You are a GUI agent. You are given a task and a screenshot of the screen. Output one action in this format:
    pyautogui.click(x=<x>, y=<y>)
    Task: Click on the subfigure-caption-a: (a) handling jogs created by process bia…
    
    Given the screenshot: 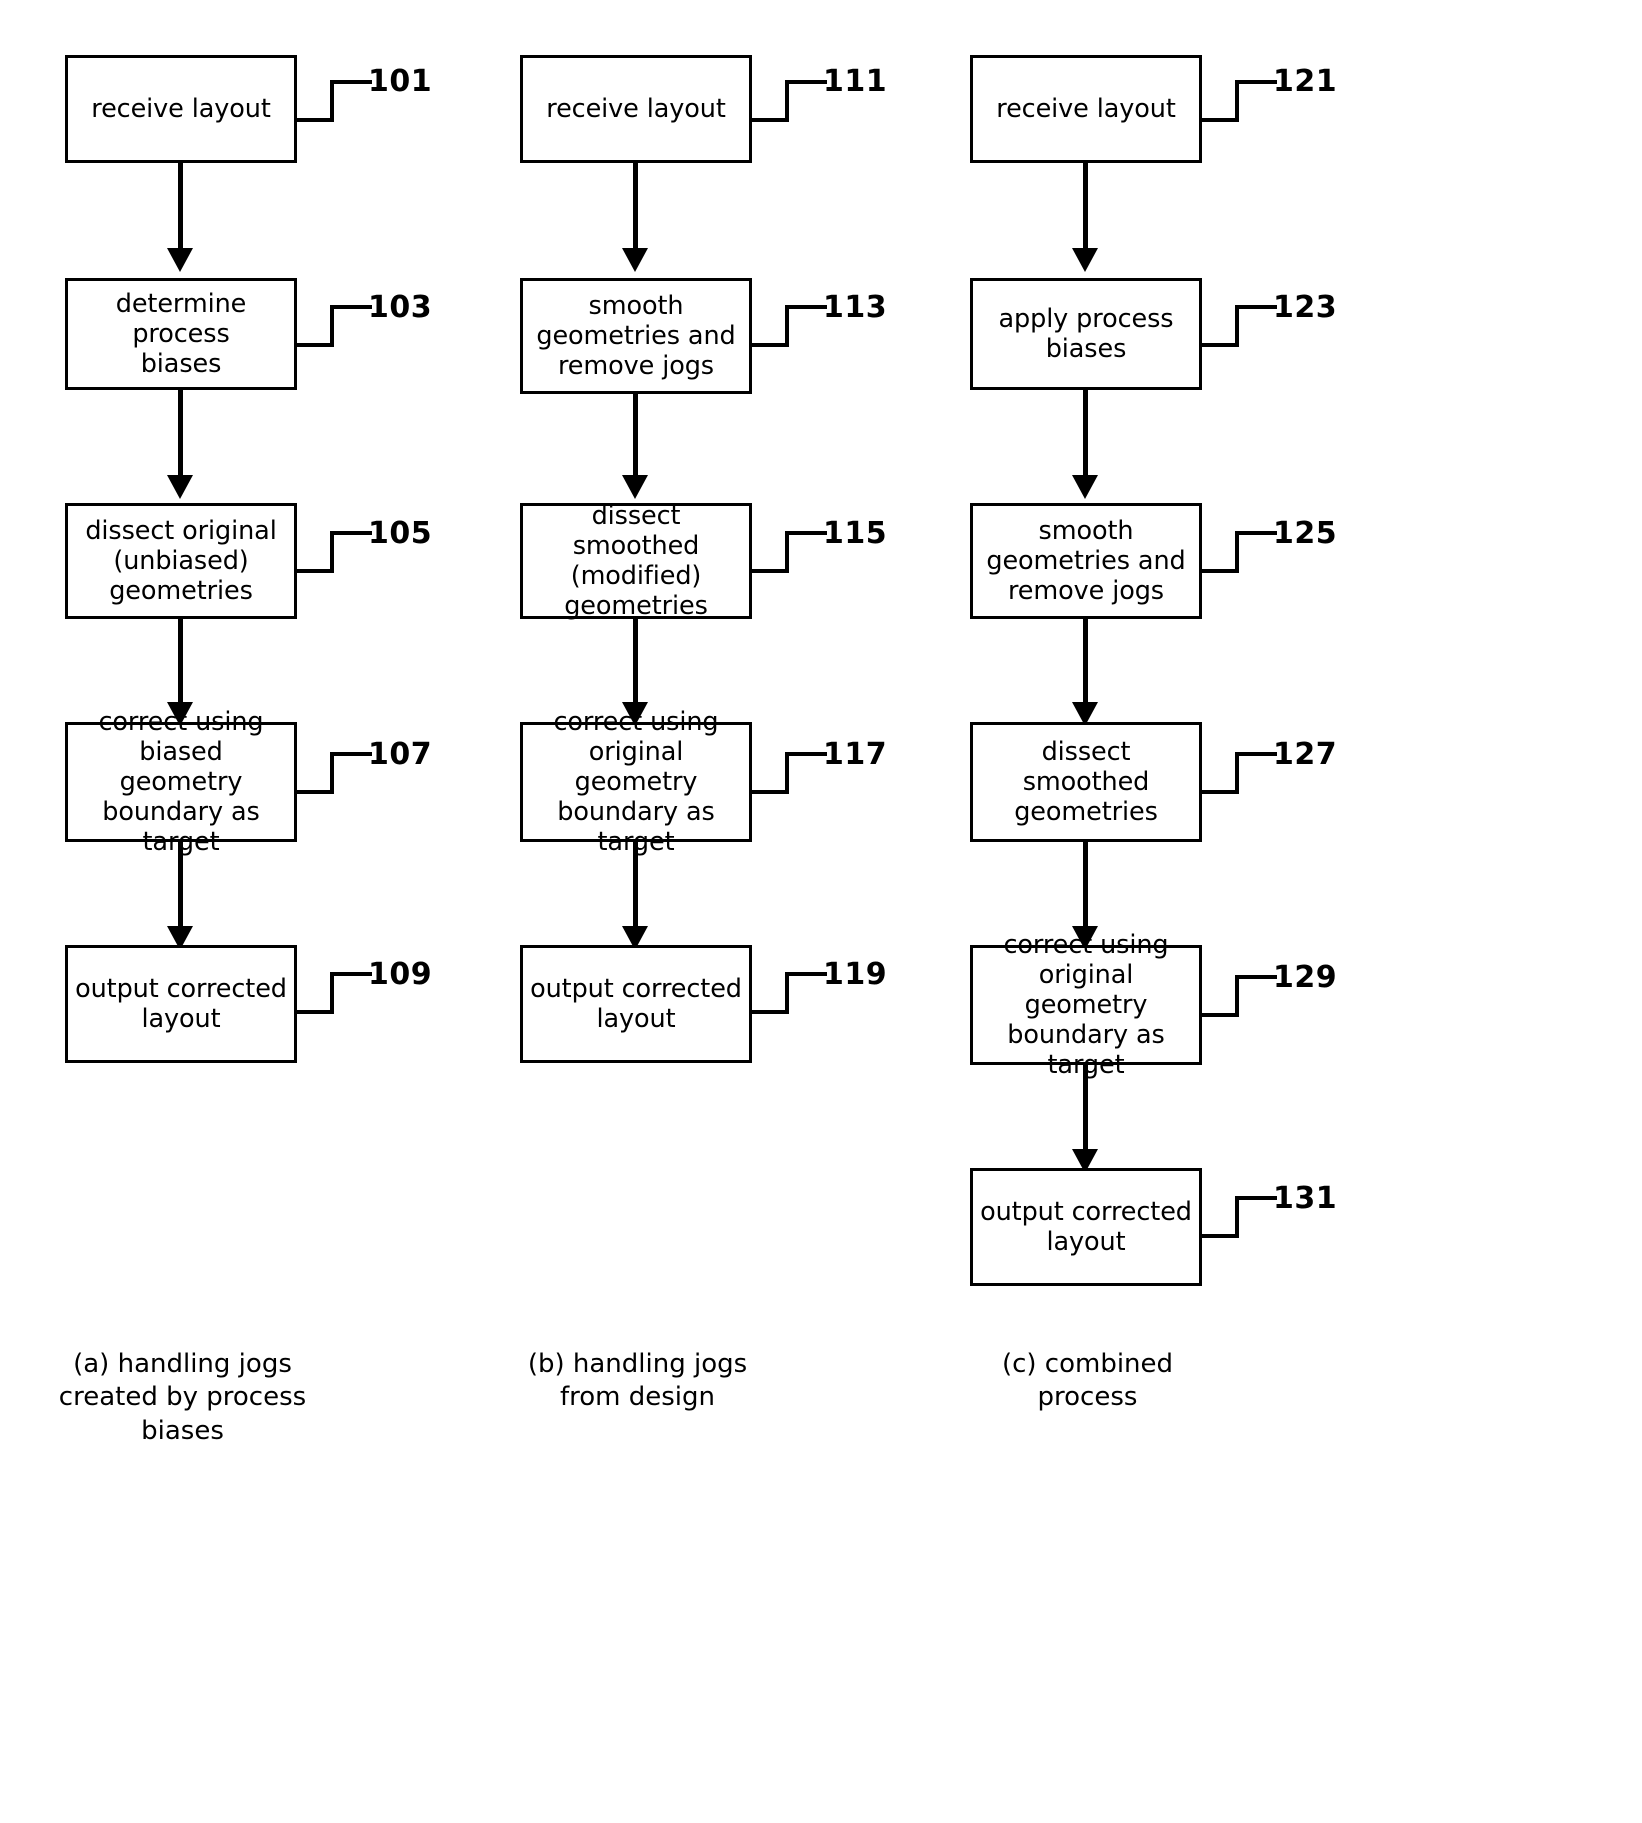 What is the action you would take?
    pyautogui.click(x=182, y=1398)
    